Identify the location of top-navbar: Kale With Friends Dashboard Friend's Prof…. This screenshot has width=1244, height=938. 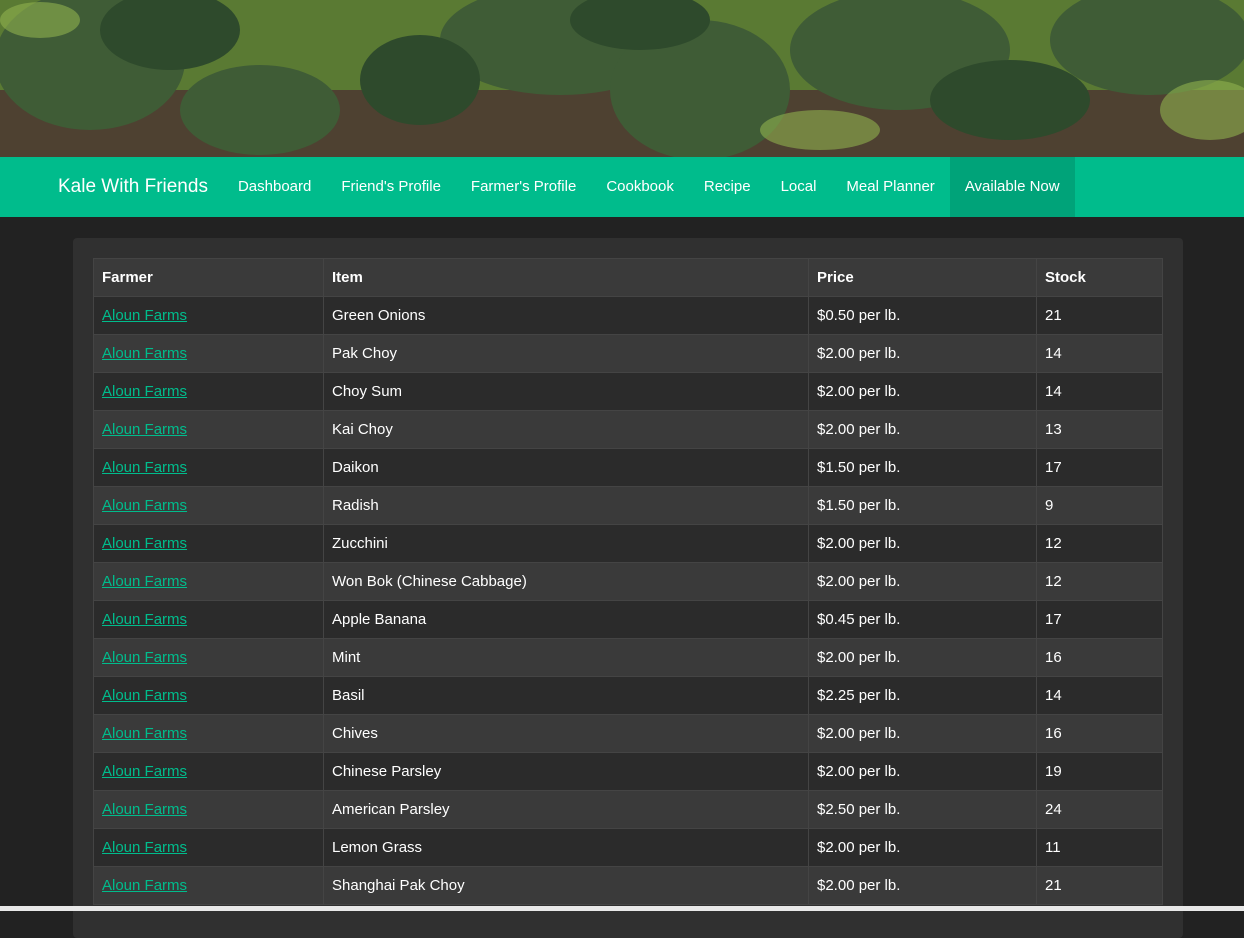
(622, 187).